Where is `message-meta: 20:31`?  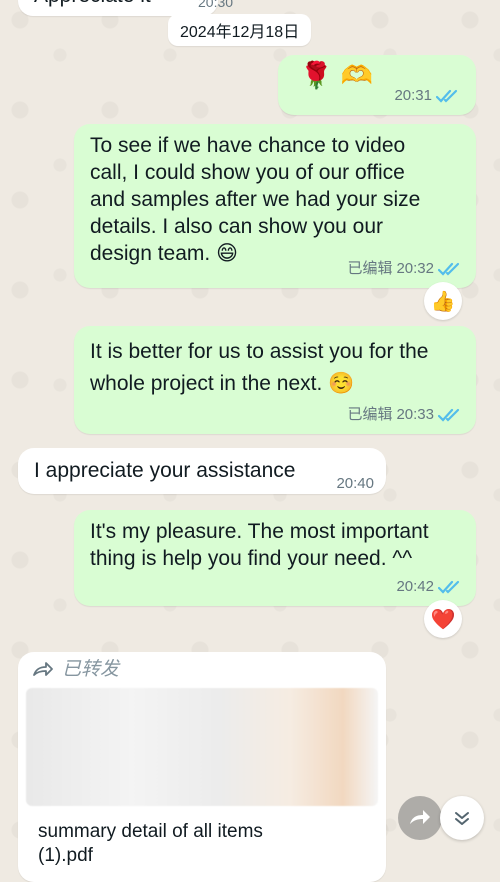 message-meta: 20:31 is located at coordinates (428, 95).